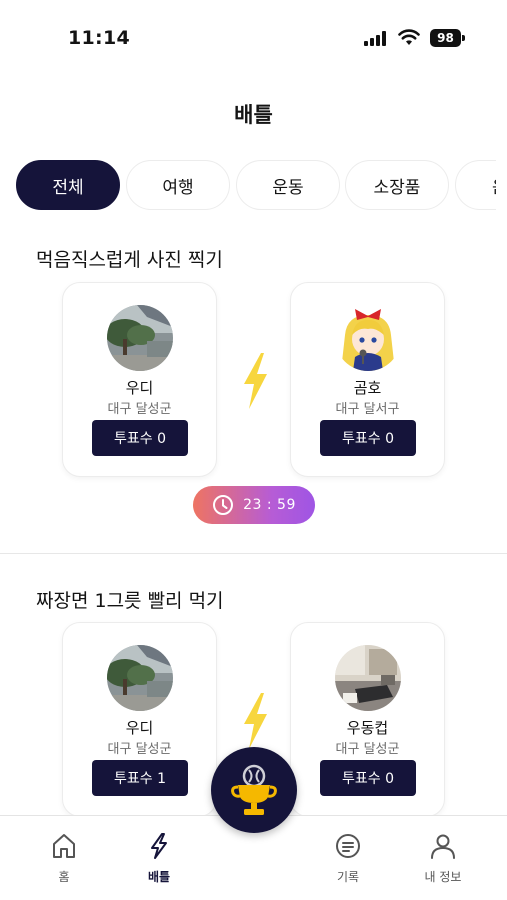 This screenshot has width=507, height=900. I want to click on nav-label: 홈, so click(64, 877).